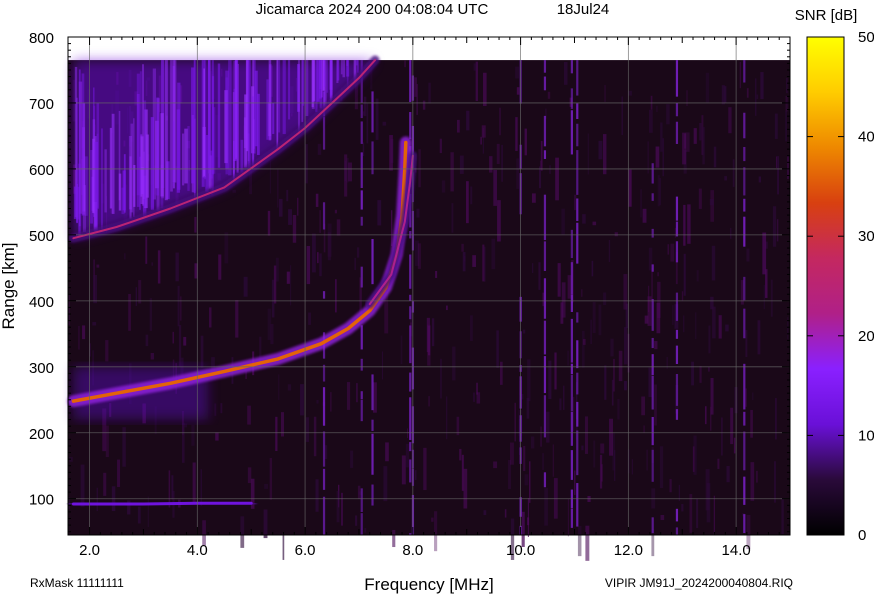  What do you see at coordinates (520, 550) in the screenshot?
I see `x-tick-label: 10.0` at bounding box center [520, 550].